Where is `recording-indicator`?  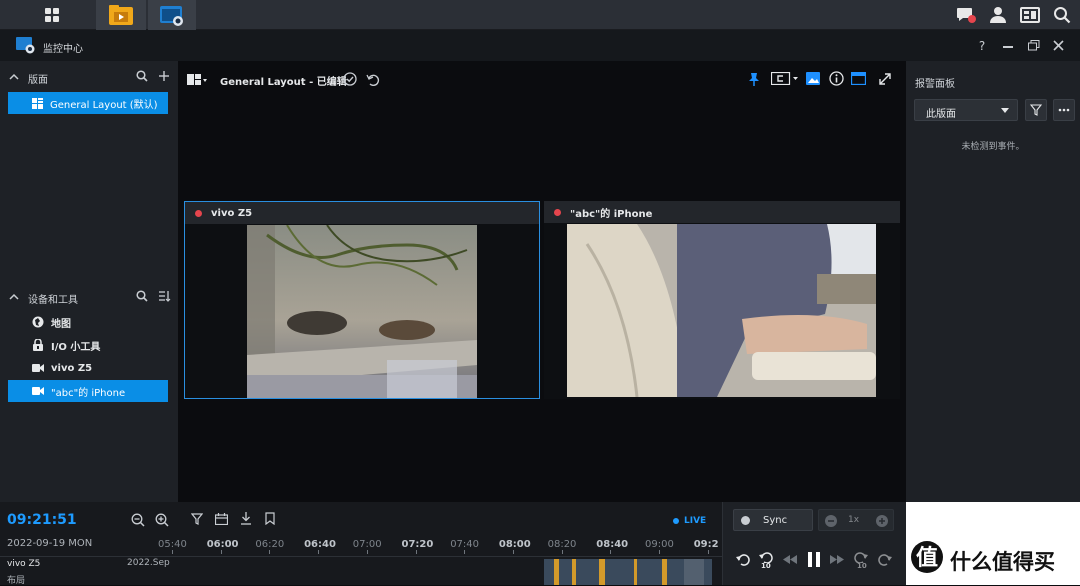
recording-indicator is located at coordinates (557, 212).